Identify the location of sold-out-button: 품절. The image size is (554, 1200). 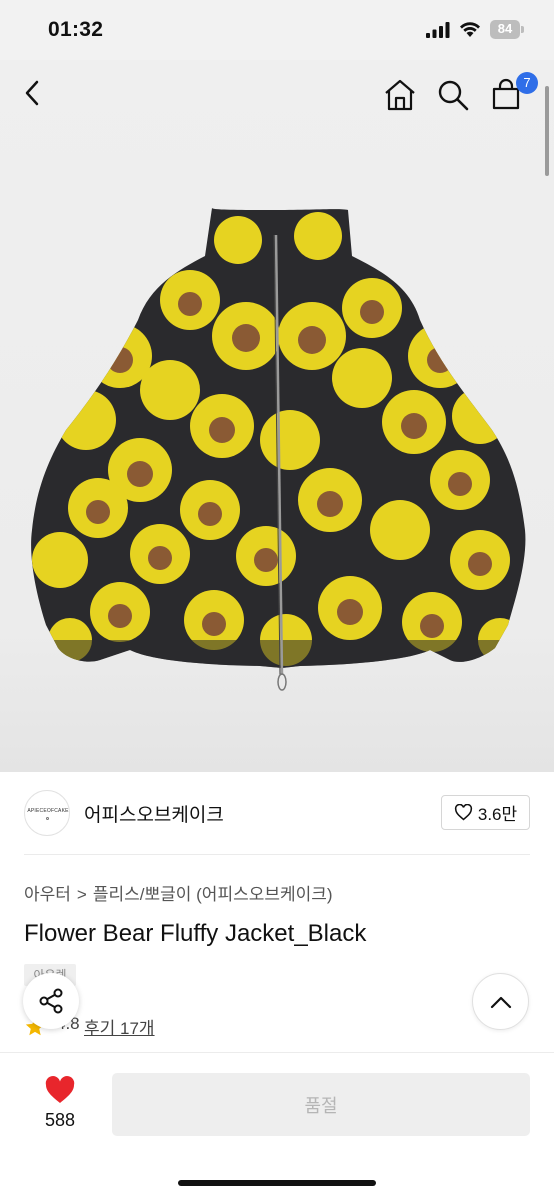
(321, 1104).